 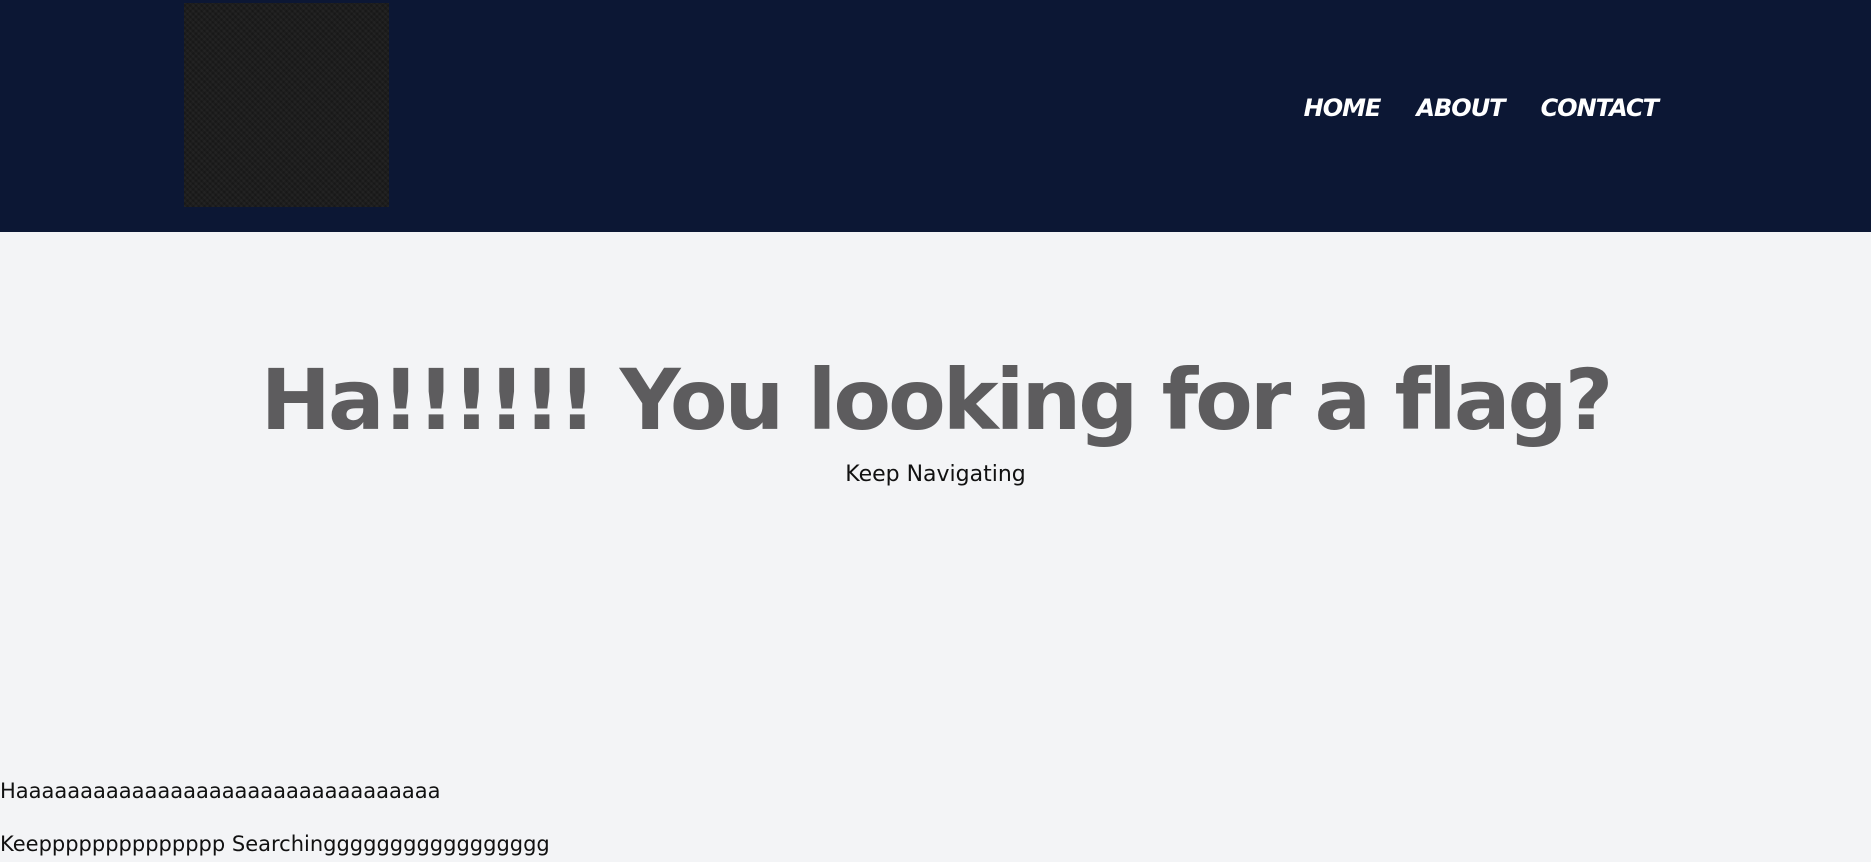 What do you see at coordinates (1600, 108) in the screenshot?
I see `nav-contact-link: CONTACT` at bounding box center [1600, 108].